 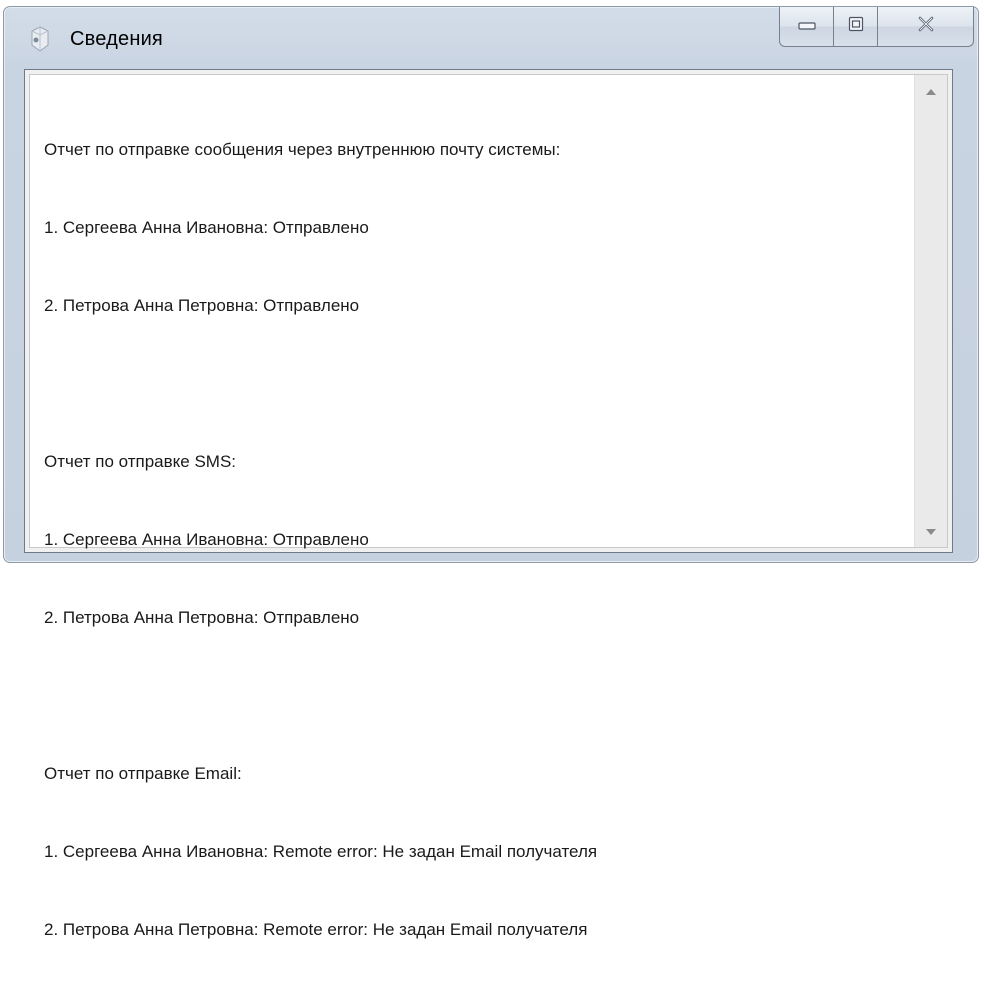 What do you see at coordinates (143, 773) in the screenshot?
I see `report-line: Отчет по отправке Email:` at bounding box center [143, 773].